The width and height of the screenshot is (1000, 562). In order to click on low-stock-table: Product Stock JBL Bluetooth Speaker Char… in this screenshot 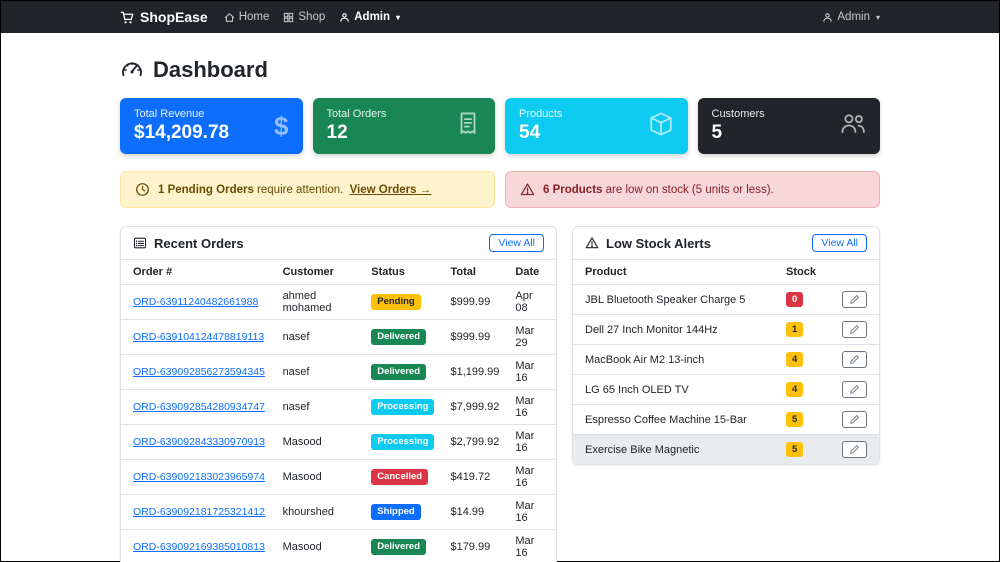, I will do `click(726, 362)`.